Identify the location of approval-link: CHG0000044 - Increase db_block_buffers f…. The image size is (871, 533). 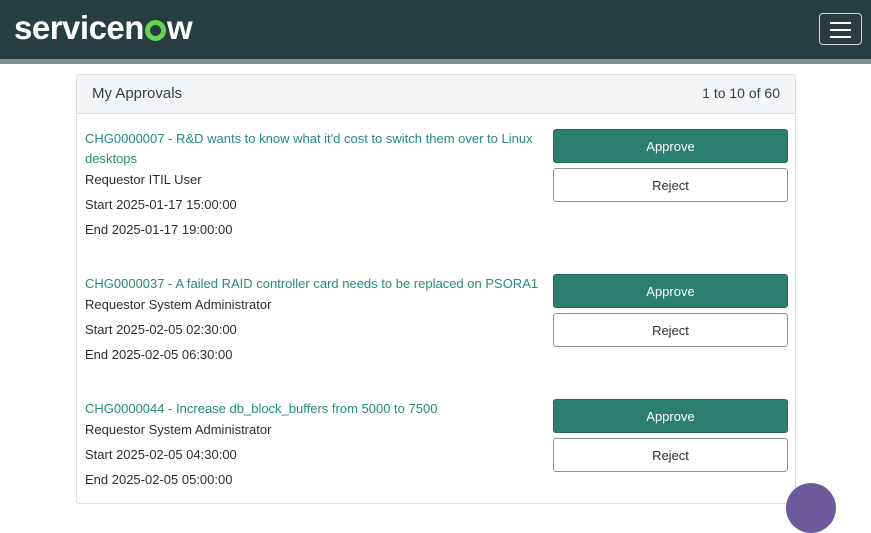
(315, 409).